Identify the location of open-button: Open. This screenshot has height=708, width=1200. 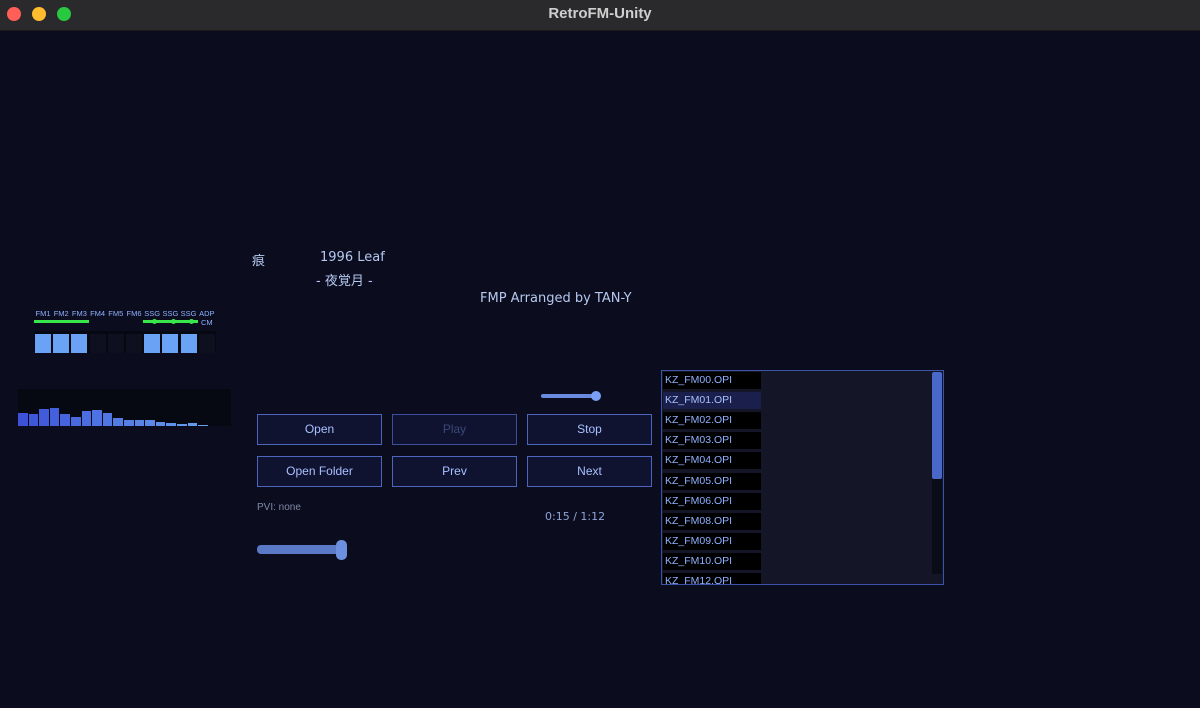
(319, 429).